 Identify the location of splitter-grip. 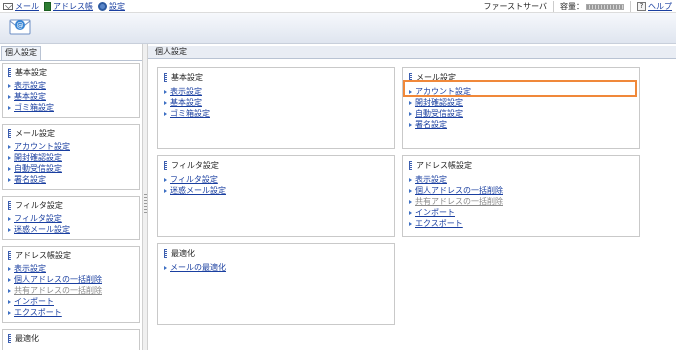
(145, 204).